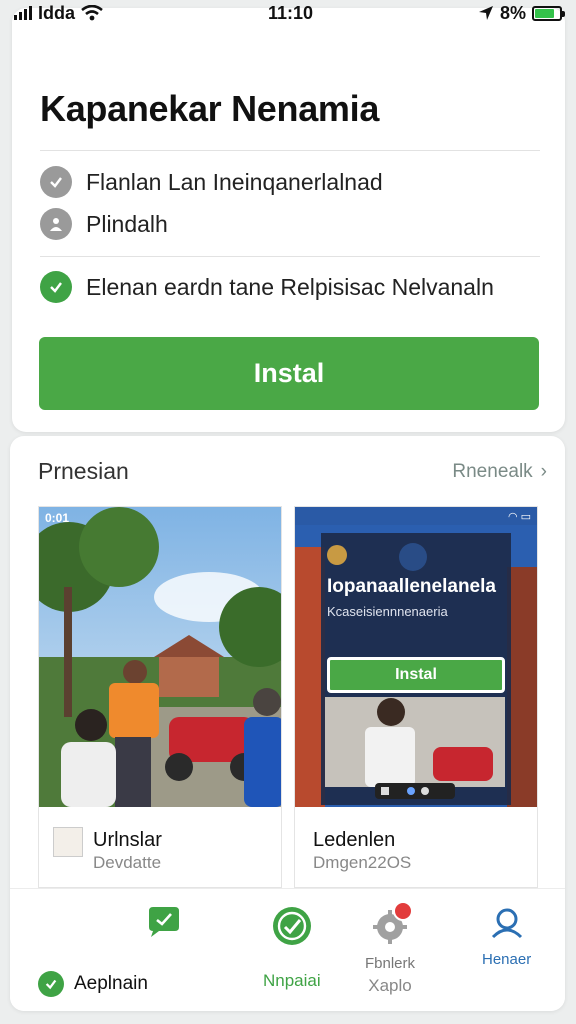 The image size is (576, 1024). I want to click on signal-icon, so click(23, 13).